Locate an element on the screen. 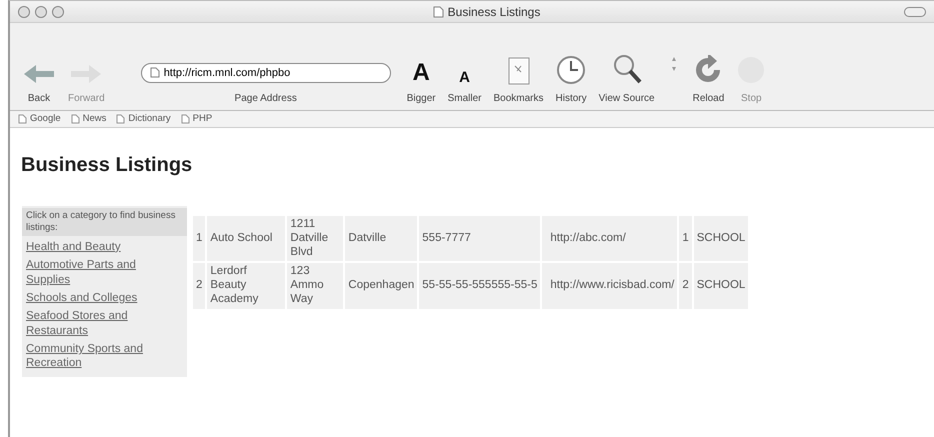 This screenshot has width=934, height=437. category-link: Health and Beauty is located at coordinates (104, 247).